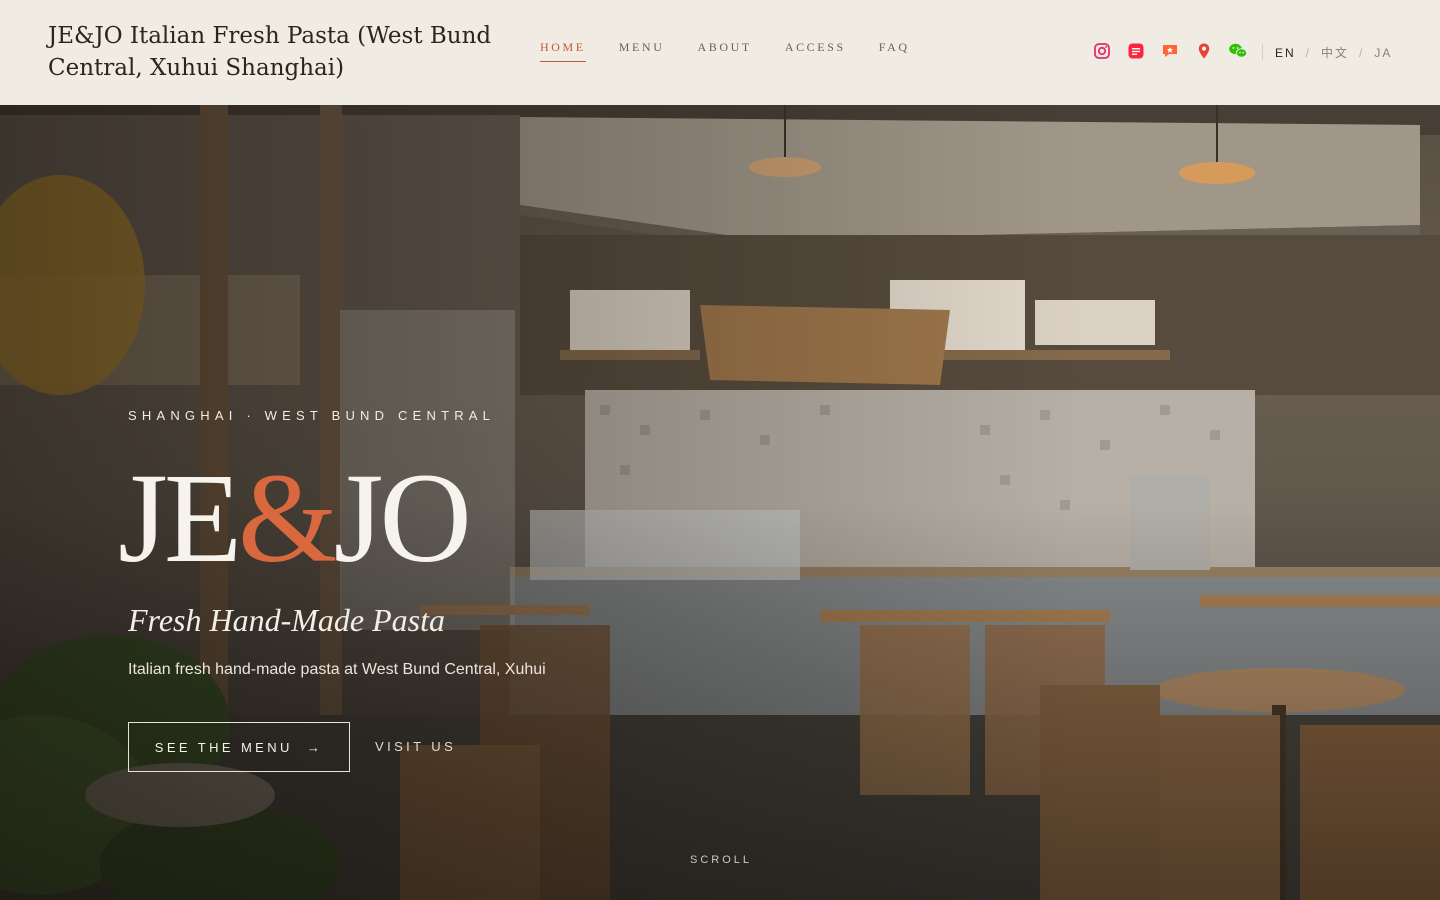 This screenshot has height=900, width=1440. Describe the element at coordinates (1262, 52) in the screenshot. I see `header-divider` at that location.